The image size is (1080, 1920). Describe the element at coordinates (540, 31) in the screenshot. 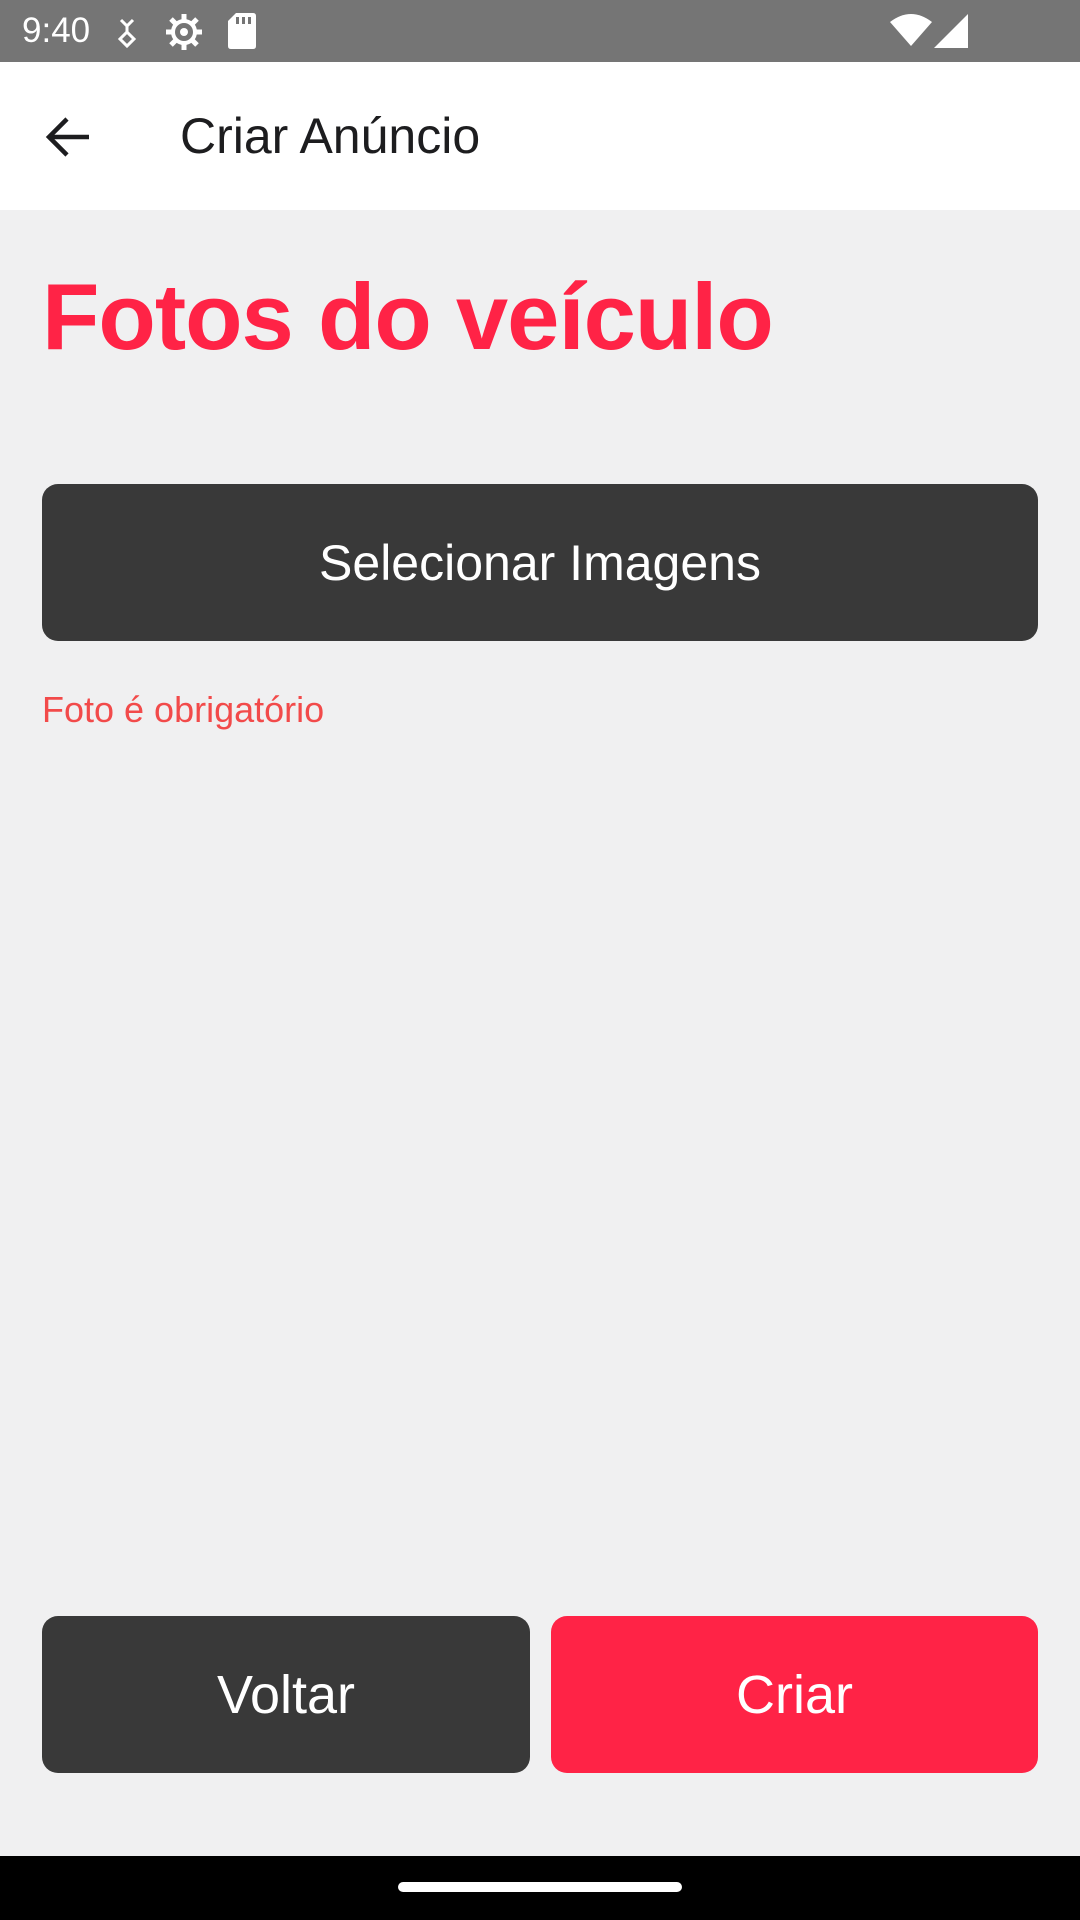

I see `status-bar: 9:40` at that location.